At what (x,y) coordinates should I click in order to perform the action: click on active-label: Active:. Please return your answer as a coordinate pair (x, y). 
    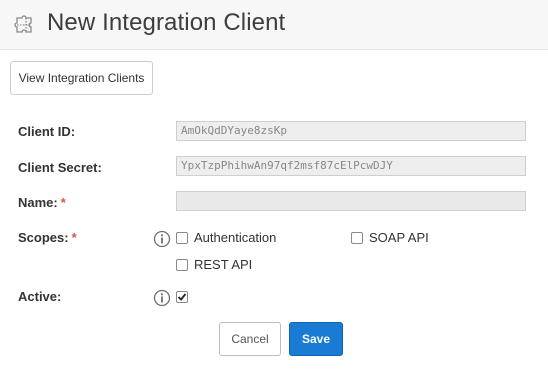
    Looking at the image, I should click on (39, 296).